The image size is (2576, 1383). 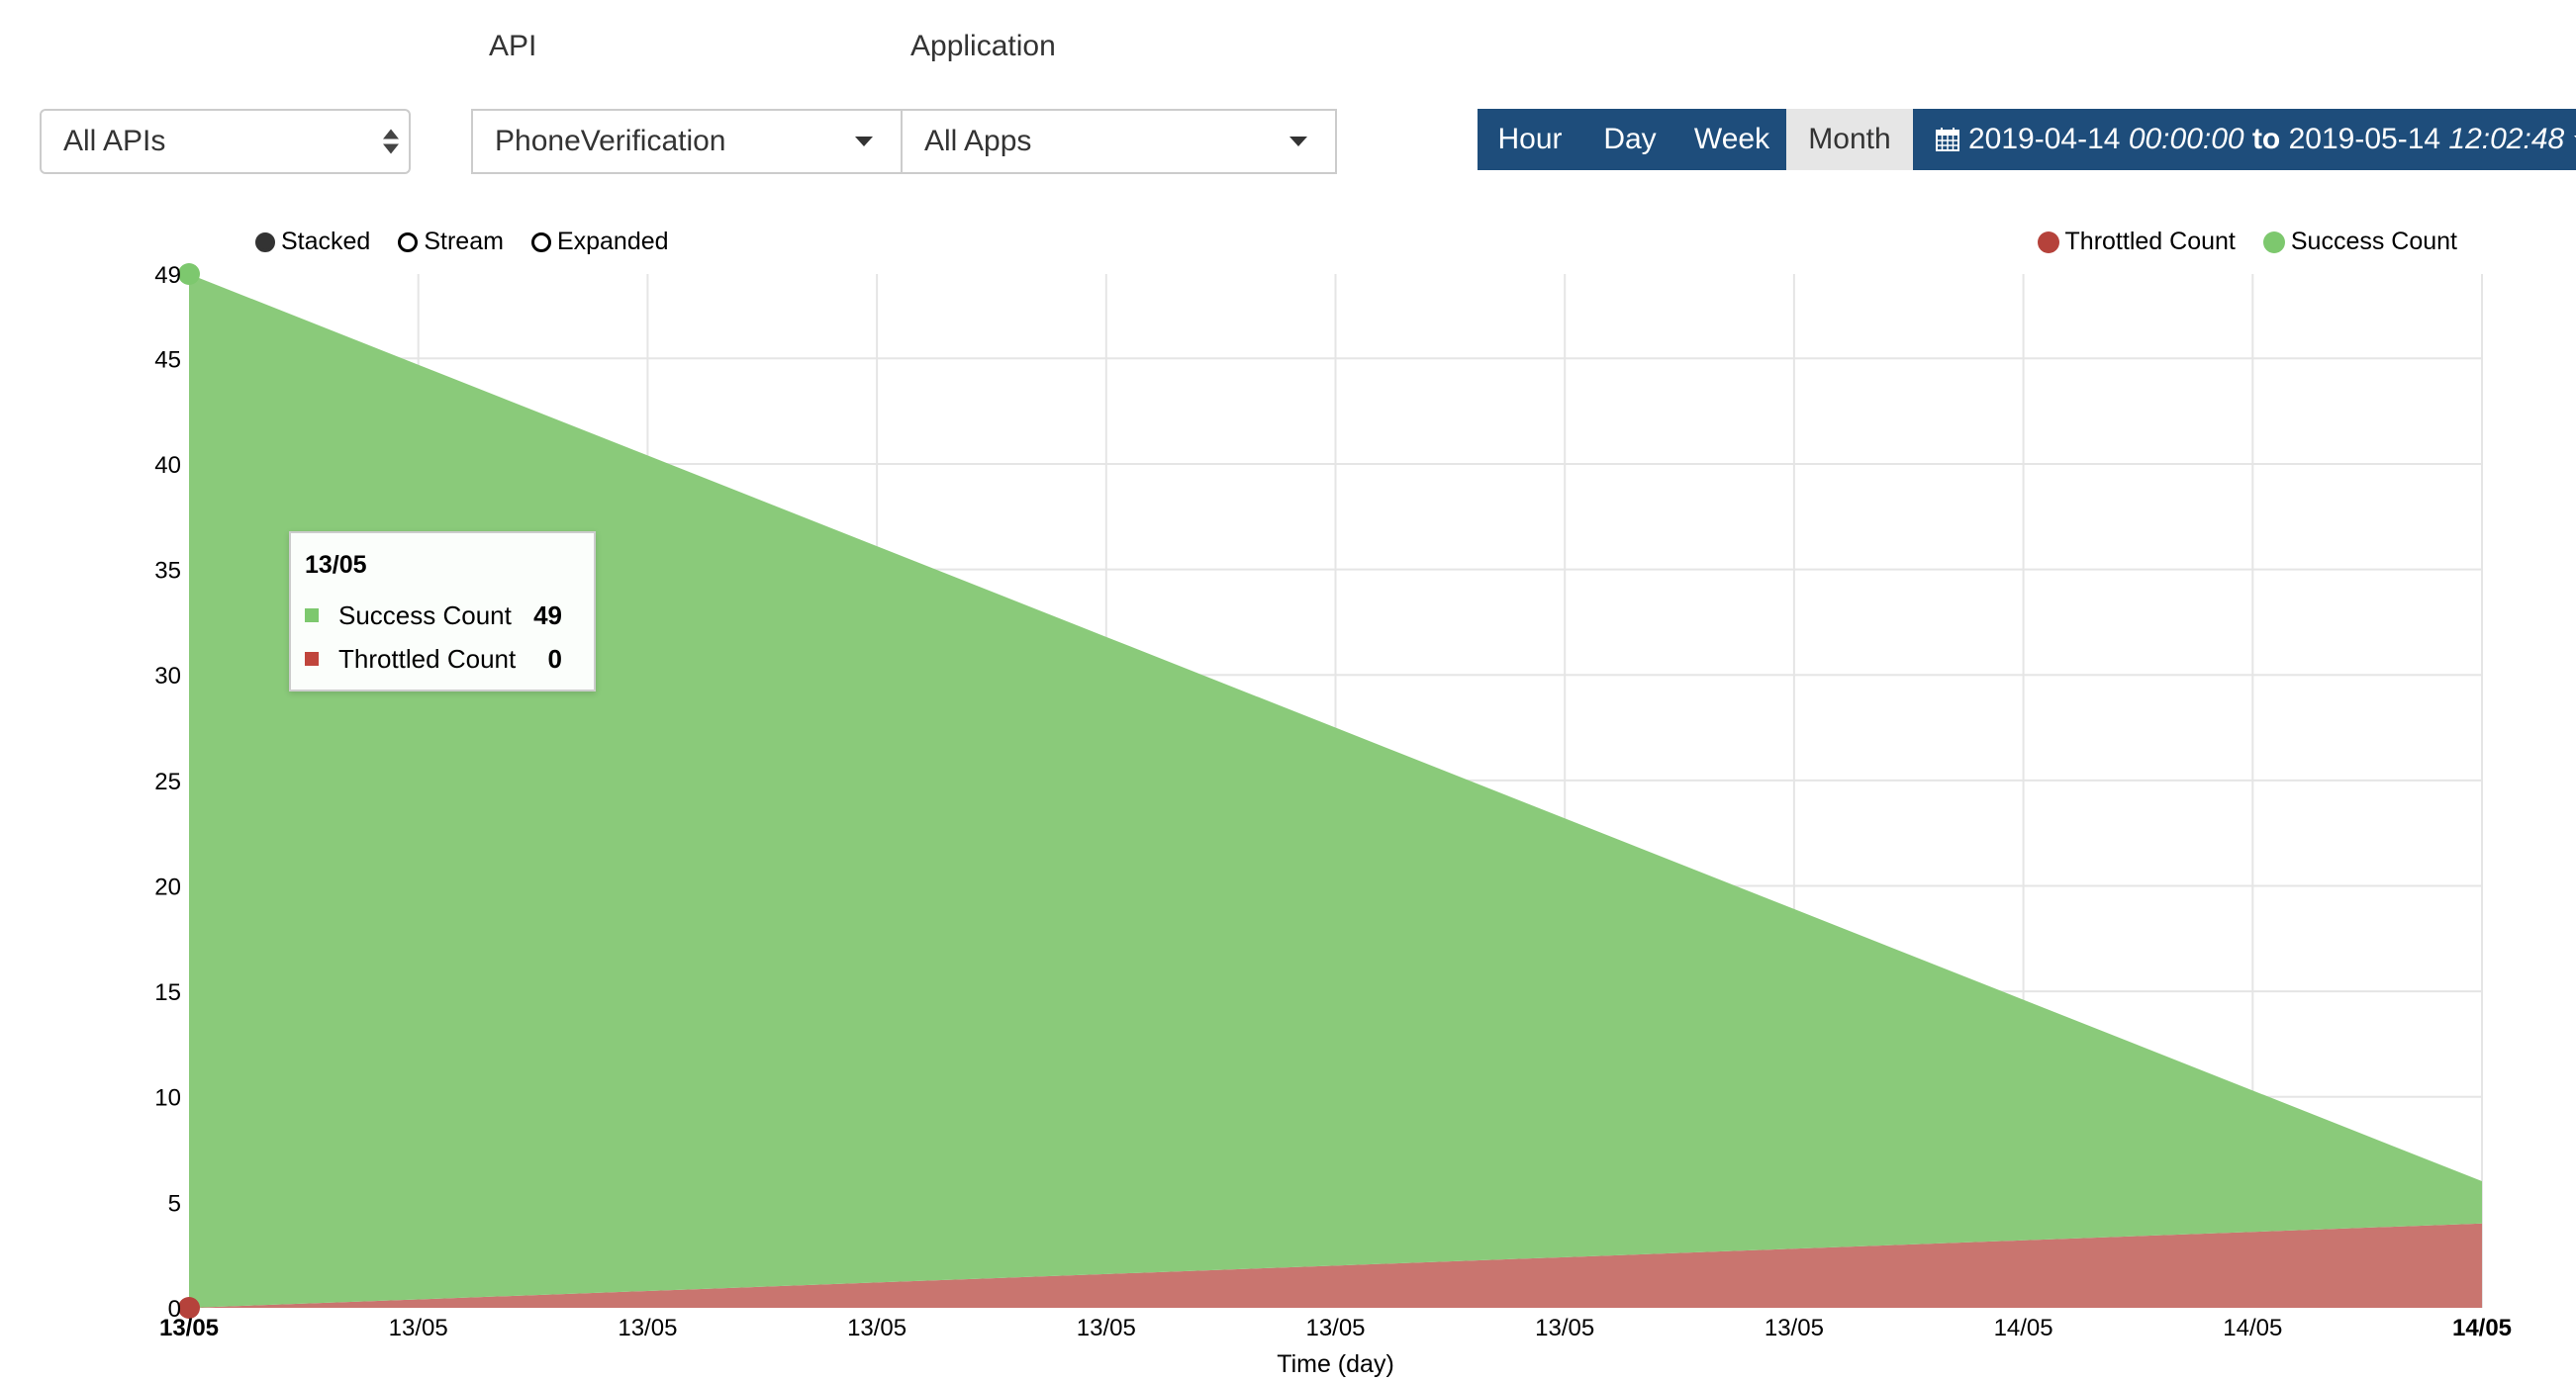 I want to click on view-mode-expanded: Expanded, so click(x=599, y=242).